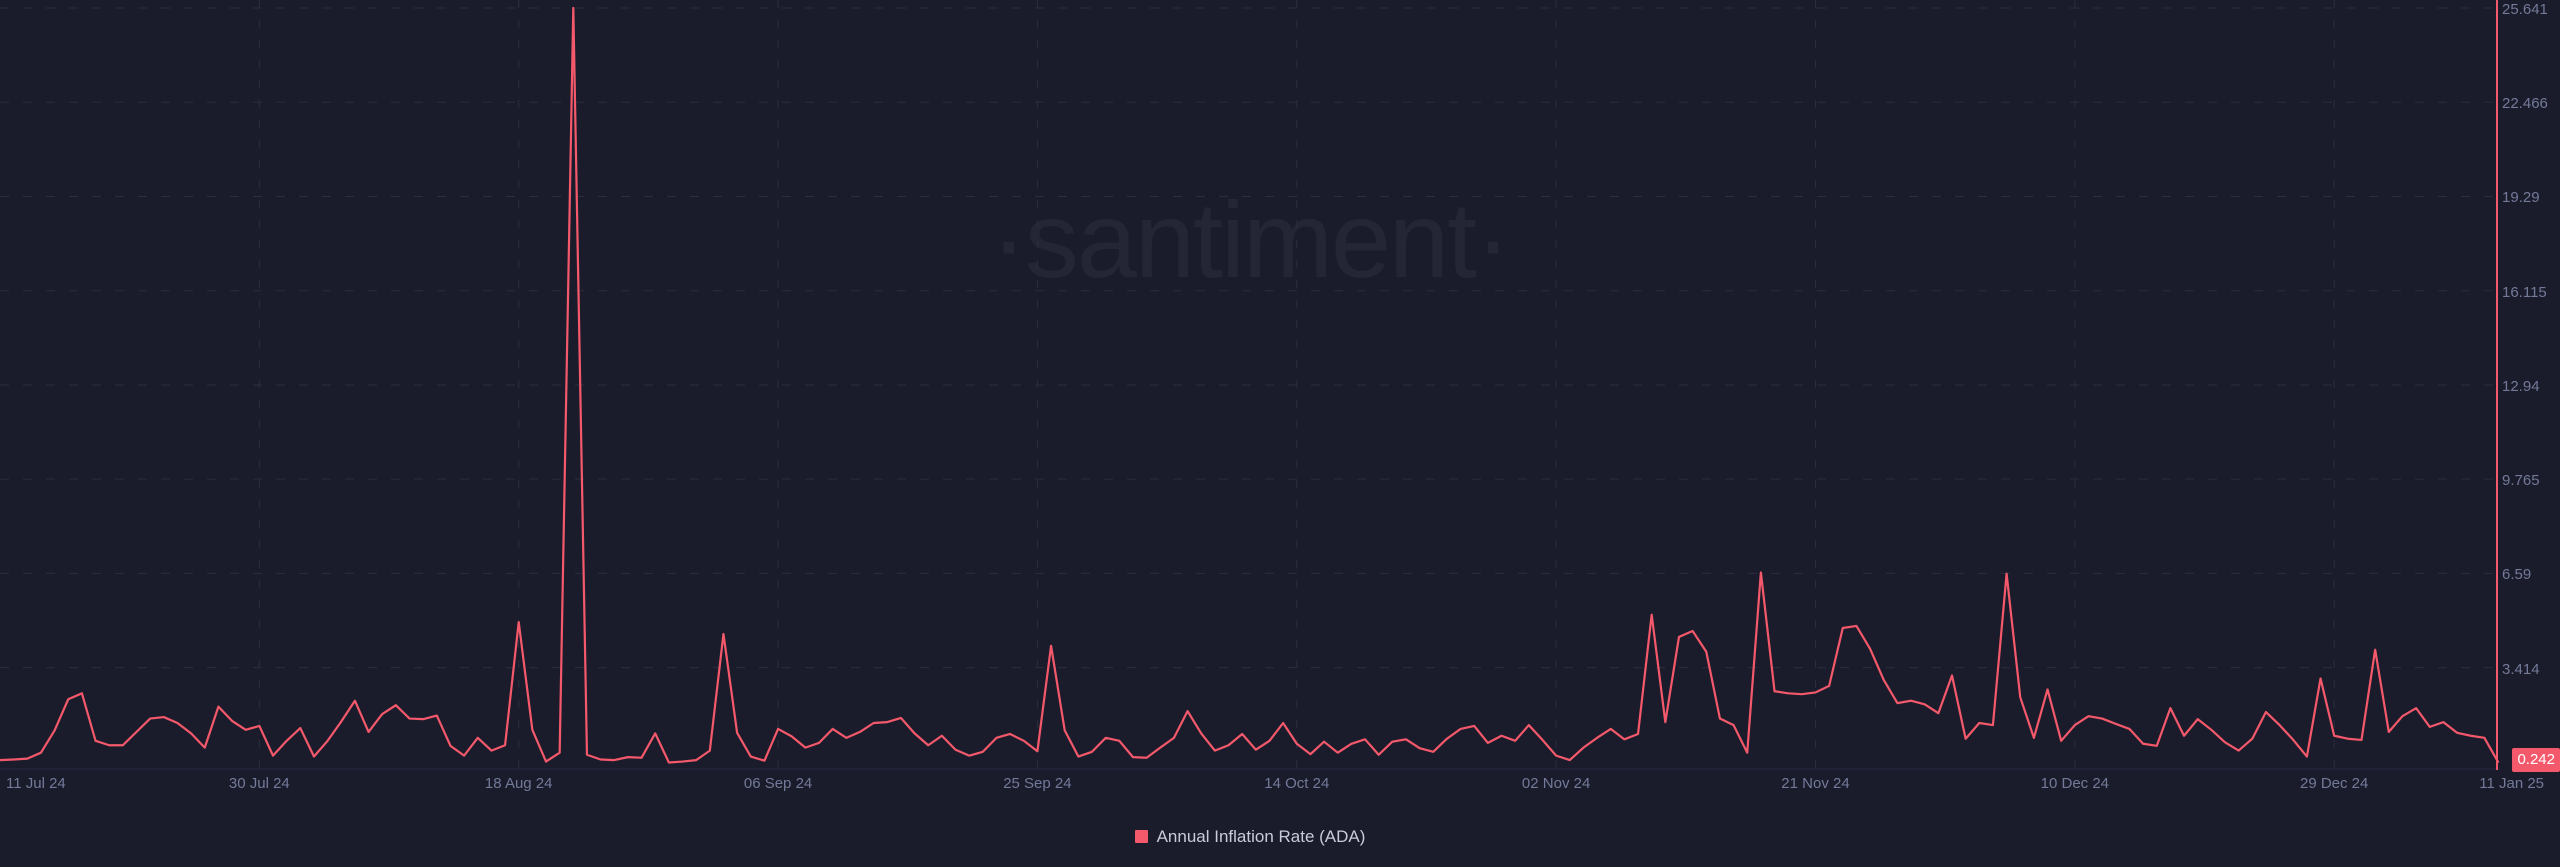  Describe the element at coordinates (1556, 783) in the screenshot. I see `x-axis-tick-label: 02 Nov 24` at that location.